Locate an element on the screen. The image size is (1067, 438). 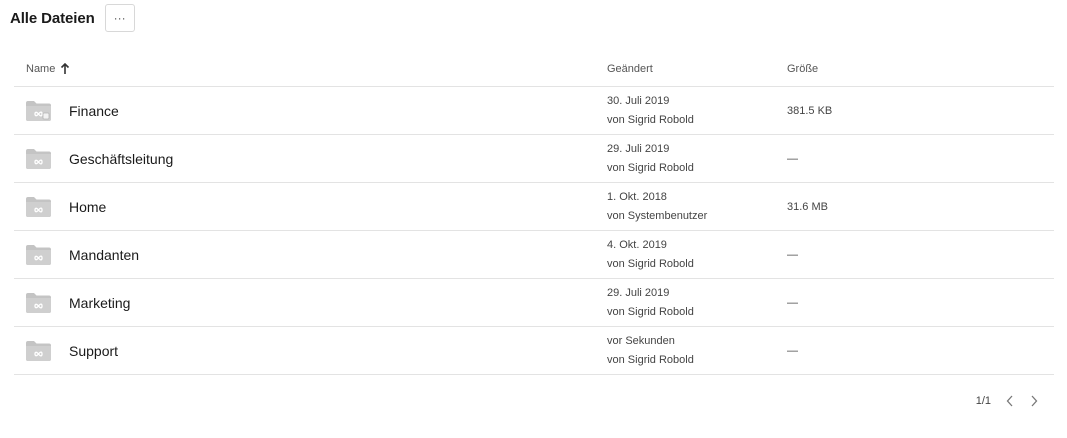
modified-date: 1. Okt. 2018 is located at coordinates (637, 196).